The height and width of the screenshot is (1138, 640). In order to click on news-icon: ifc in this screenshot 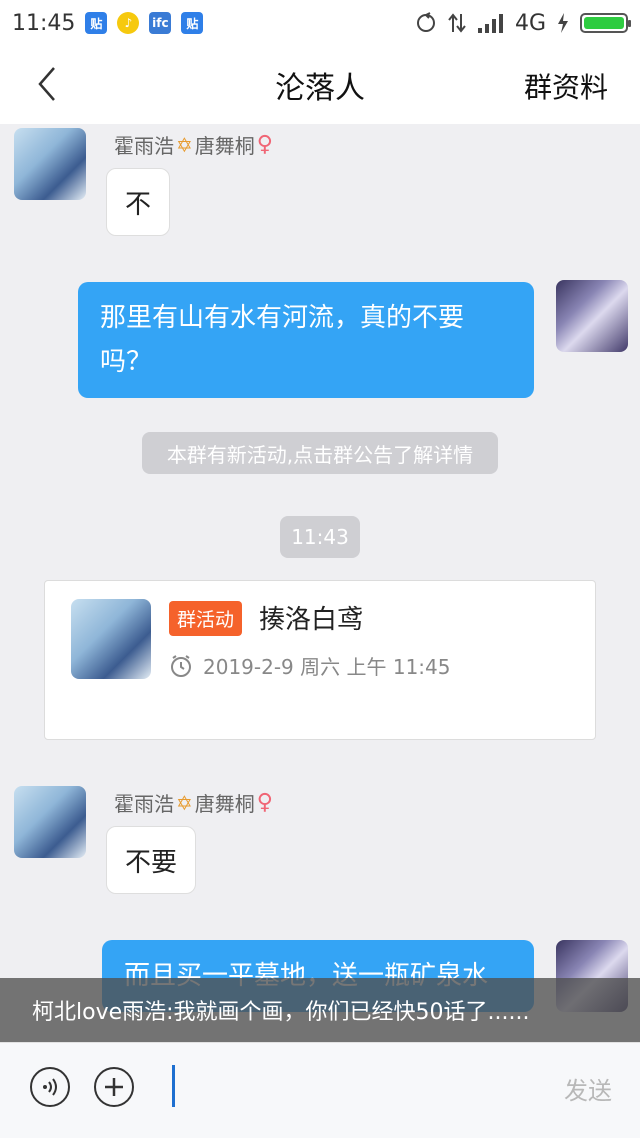, I will do `click(160, 23)`.